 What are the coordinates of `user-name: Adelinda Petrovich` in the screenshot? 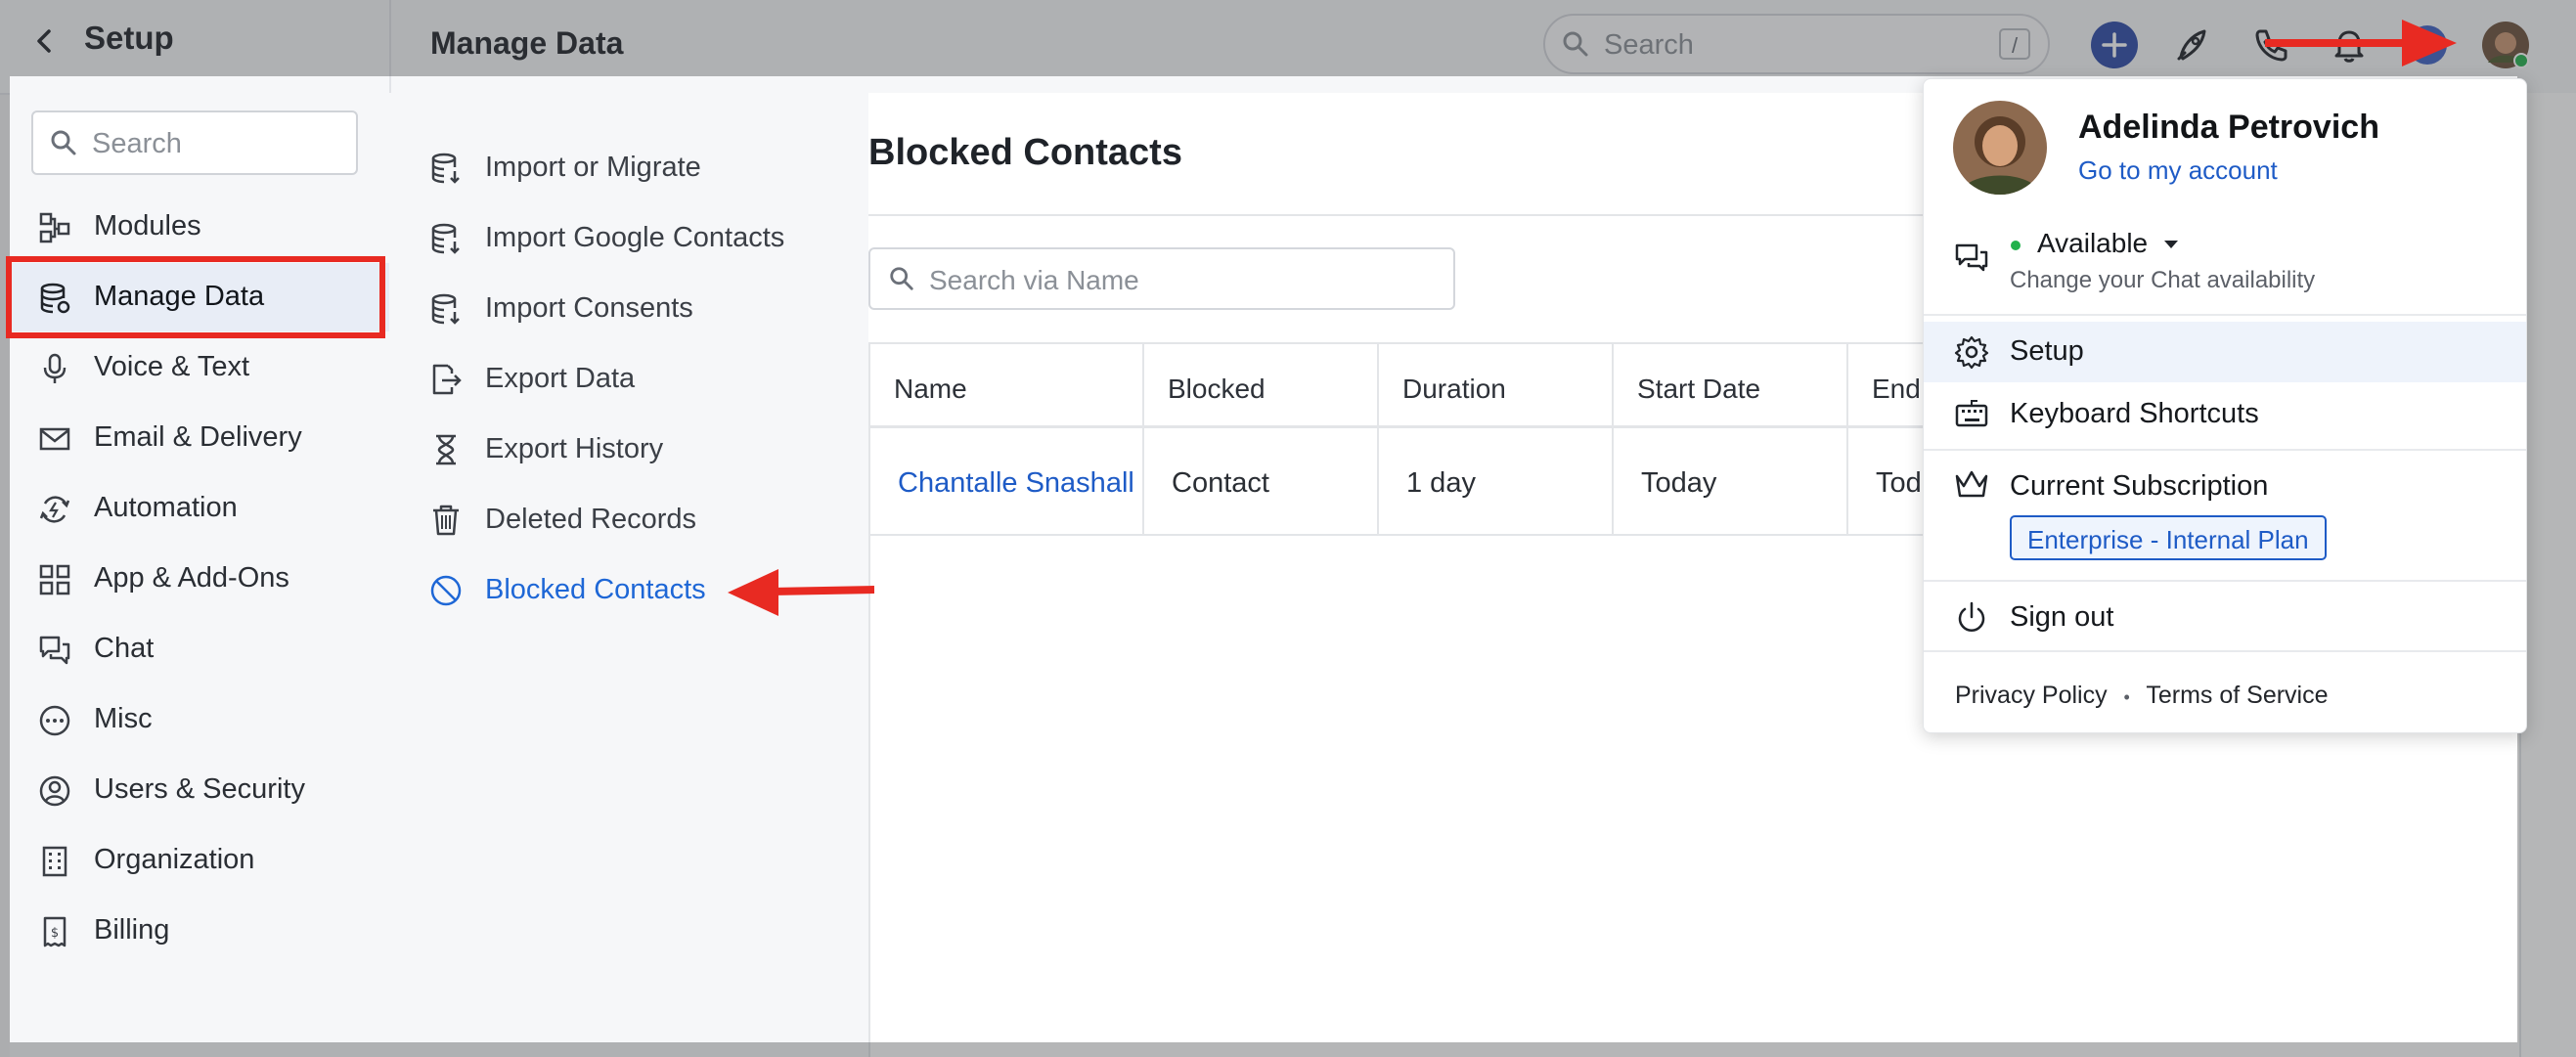 It's located at (2228, 127).